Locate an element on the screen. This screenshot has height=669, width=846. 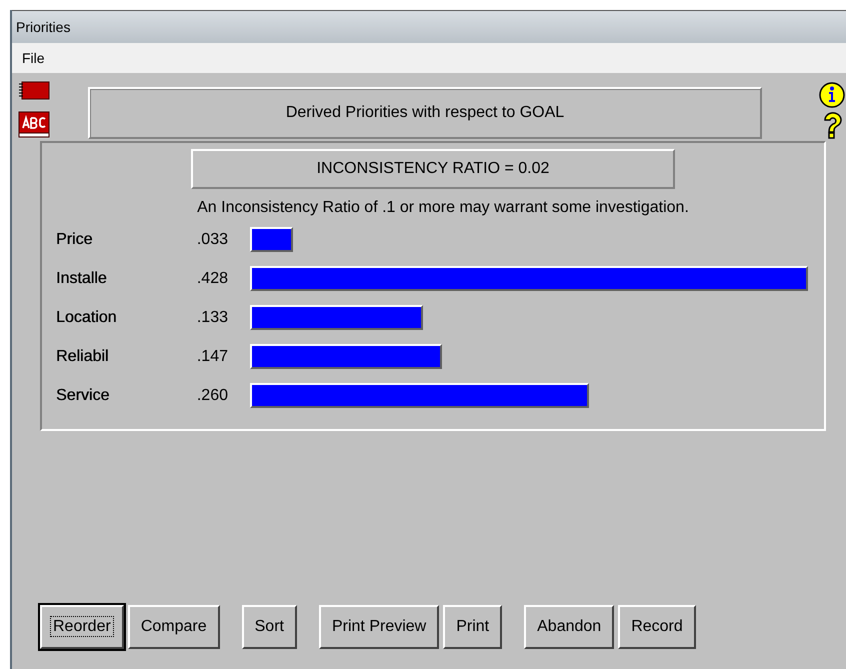
priority-value: .428 is located at coordinates (212, 279).